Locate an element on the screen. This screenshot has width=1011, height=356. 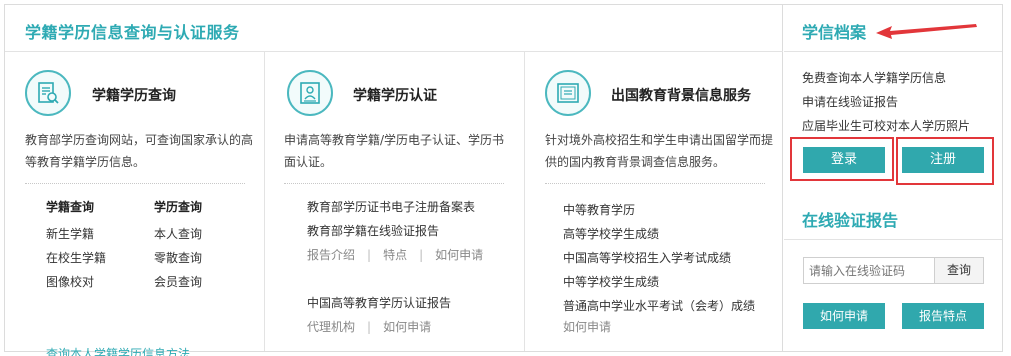
column-description: 针对境外高校招生和学生申请出国留学而提供的国内教育背景调查信息服务。 is located at coordinates (659, 151).